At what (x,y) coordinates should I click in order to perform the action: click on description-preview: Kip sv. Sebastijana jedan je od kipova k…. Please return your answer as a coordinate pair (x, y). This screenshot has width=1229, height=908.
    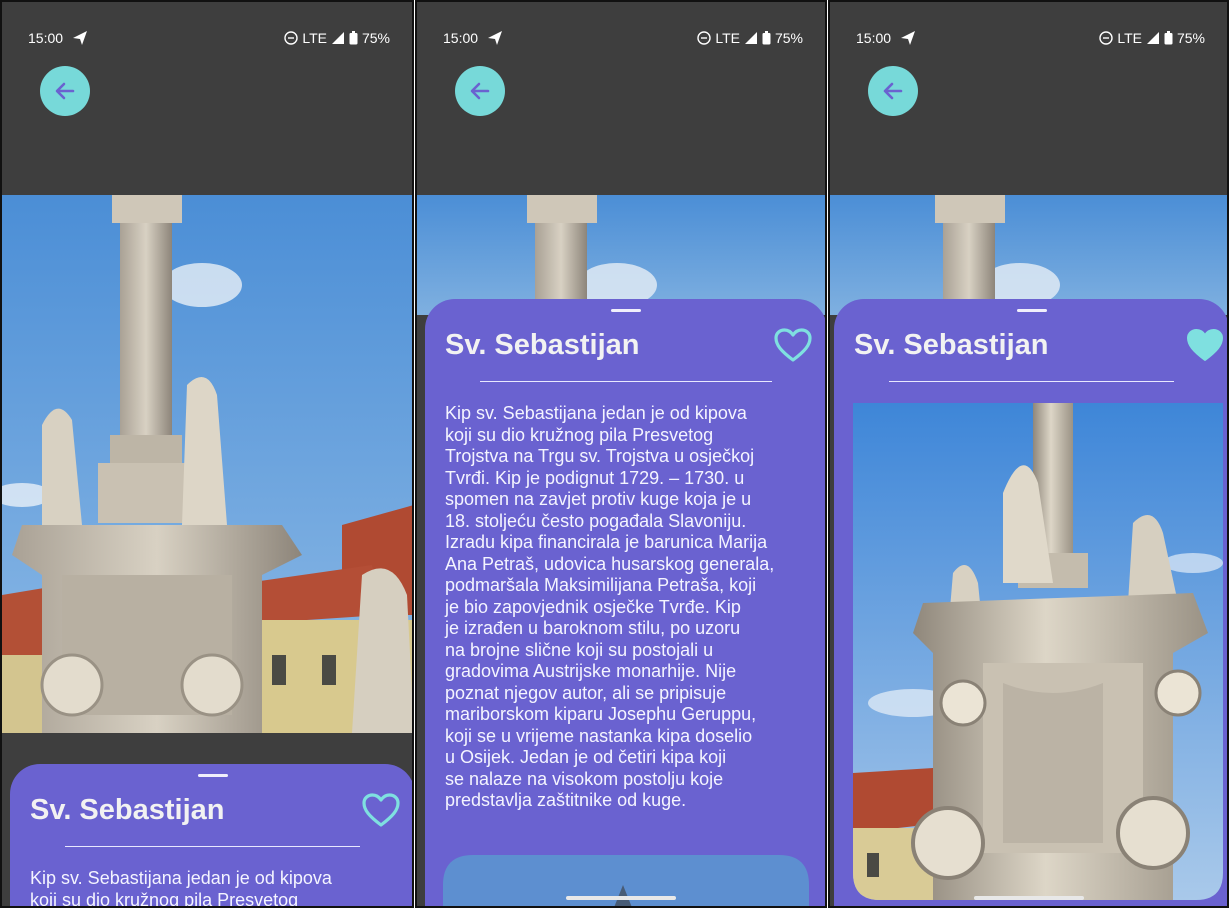
    Looking at the image, I should click on (181, 888).